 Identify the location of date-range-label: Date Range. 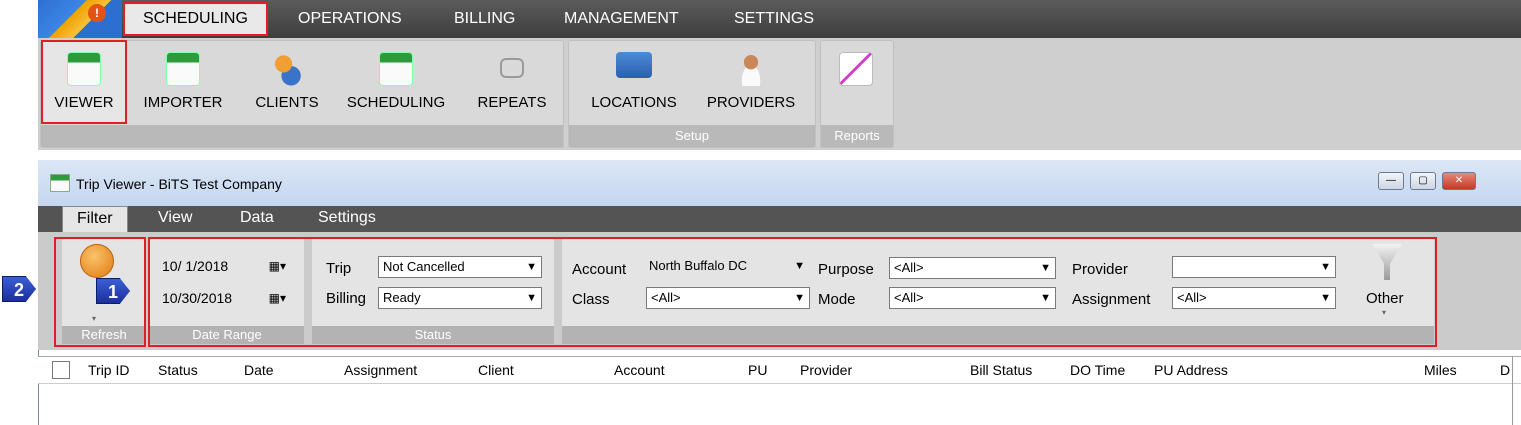
(227, 335).